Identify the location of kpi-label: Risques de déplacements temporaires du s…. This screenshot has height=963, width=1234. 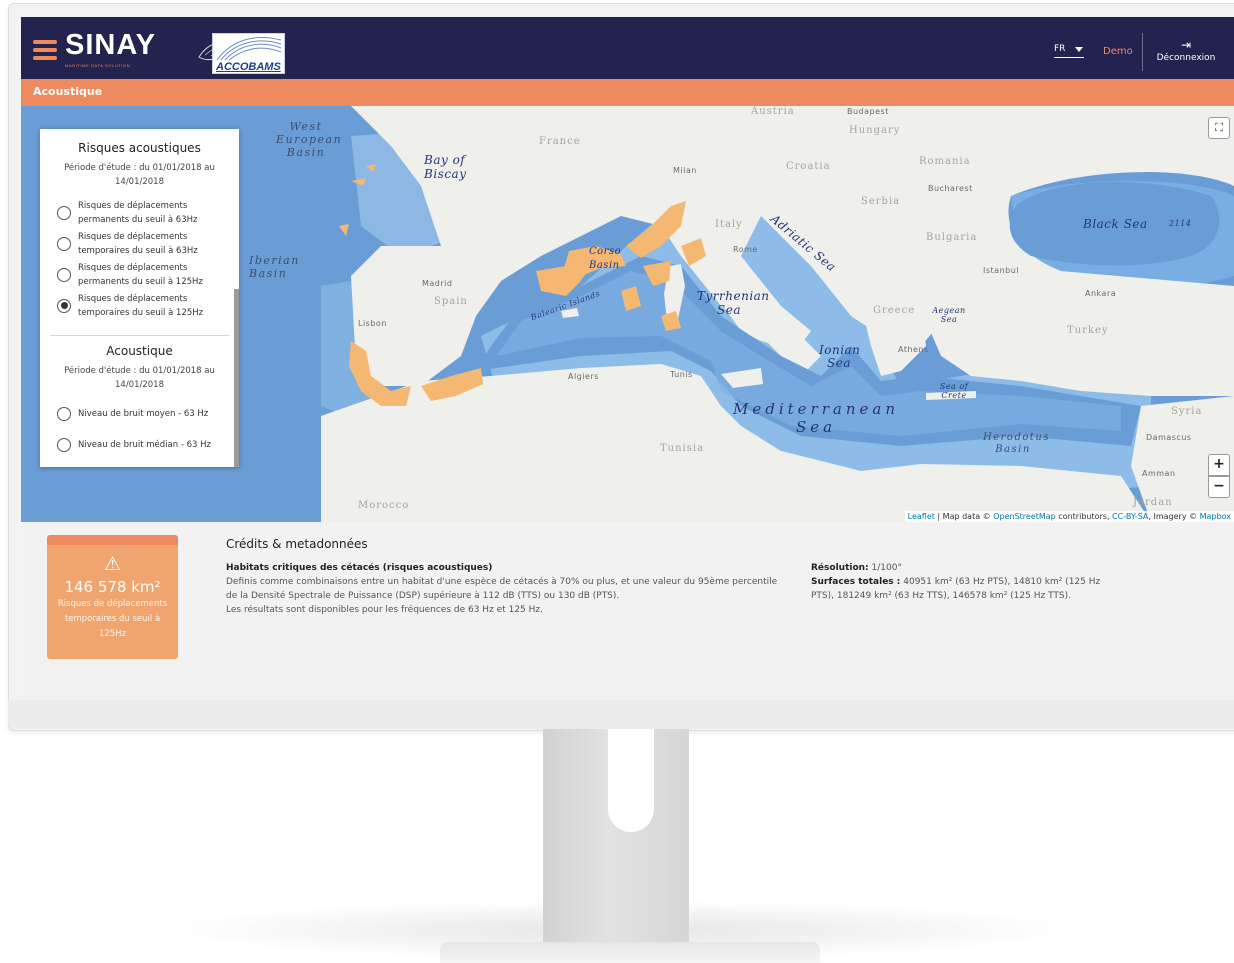
(112, 619).